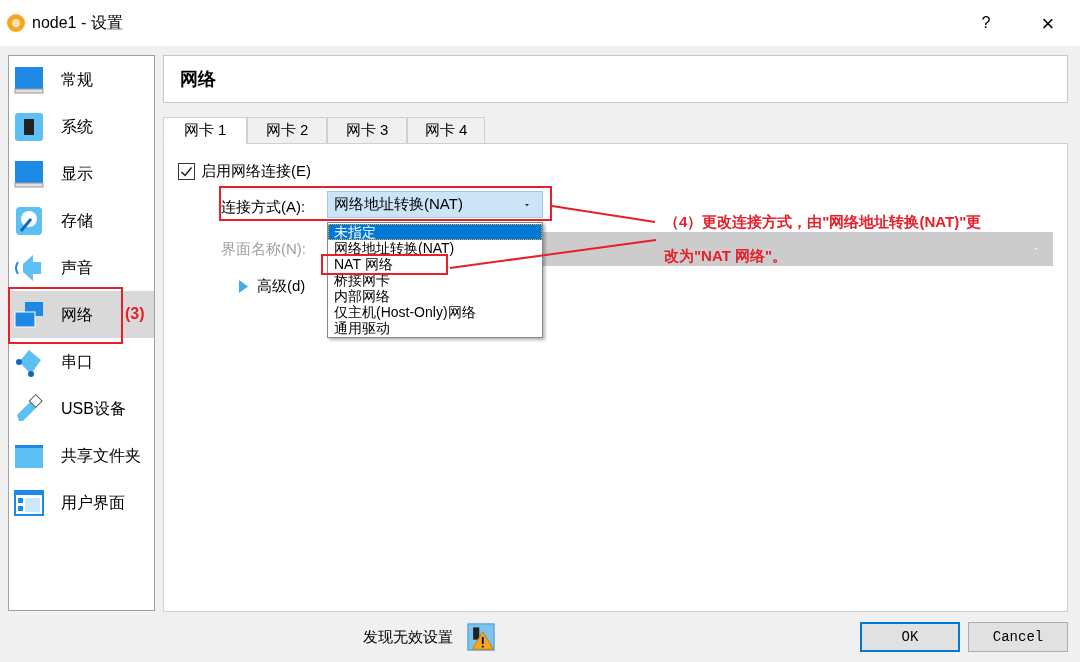 The height and width of the screenshot is (662, 1080). What do you see at coordinates (77, 267) in the screenshot?
I see `sidebar-label: 声音` at bounding box center [77, 267].